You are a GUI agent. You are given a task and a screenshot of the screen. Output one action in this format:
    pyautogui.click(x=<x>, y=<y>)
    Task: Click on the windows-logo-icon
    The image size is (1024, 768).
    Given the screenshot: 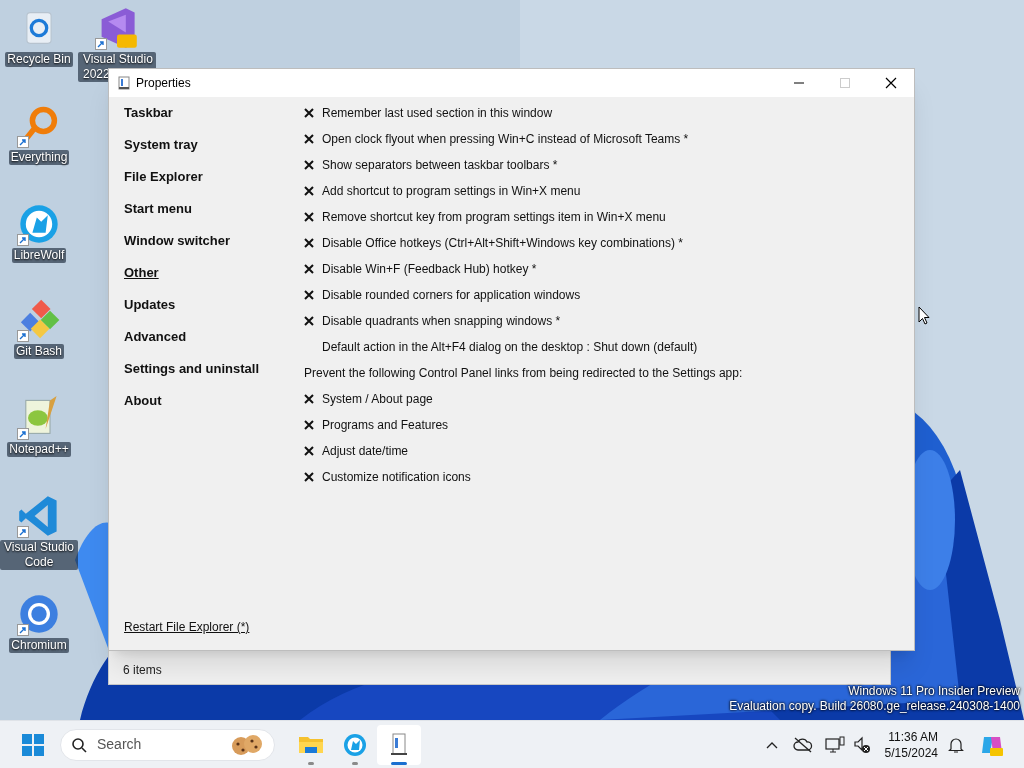 What is the action you would take?
    pyautogui.click(x=33, y=744)
    